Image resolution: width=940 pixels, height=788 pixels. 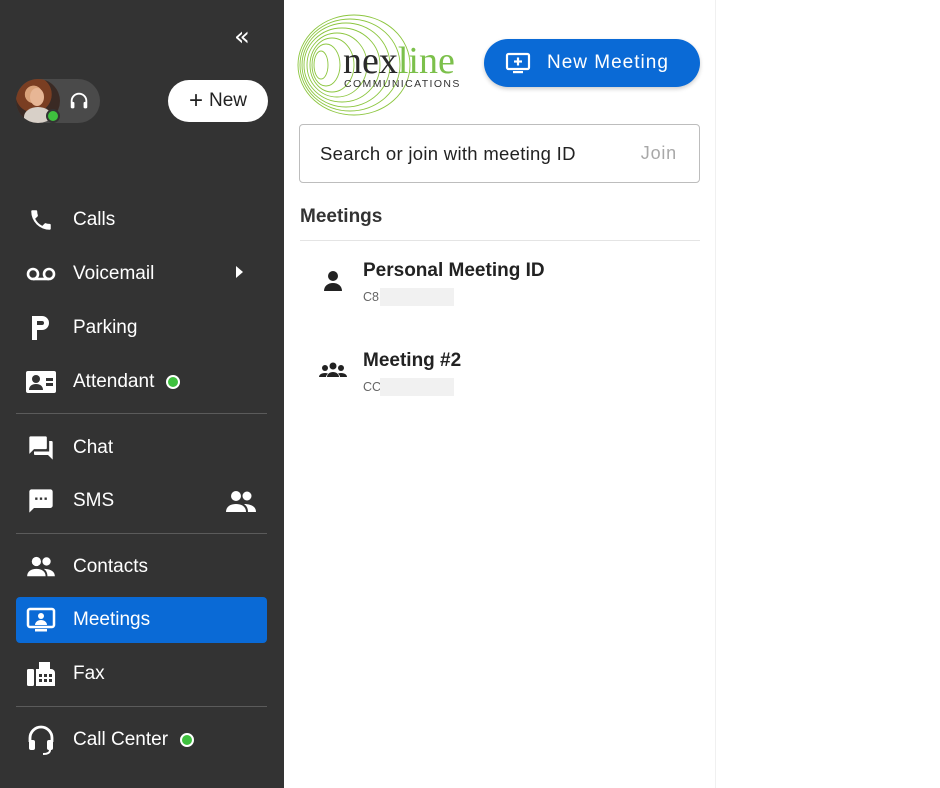 What do you see at coordinates (141, 501) in the screenshot?
I see `sidebar-item-sms: SMS` at bounding box center [141, 501].